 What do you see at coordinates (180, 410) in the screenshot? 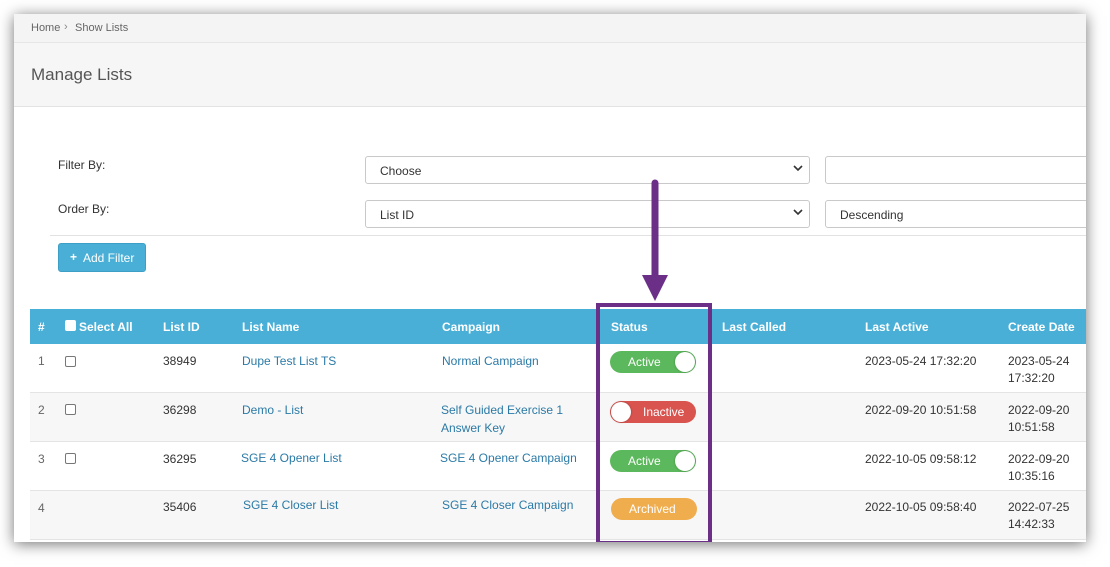
I see `list-id: 36298` at bounding box center [180, 410].